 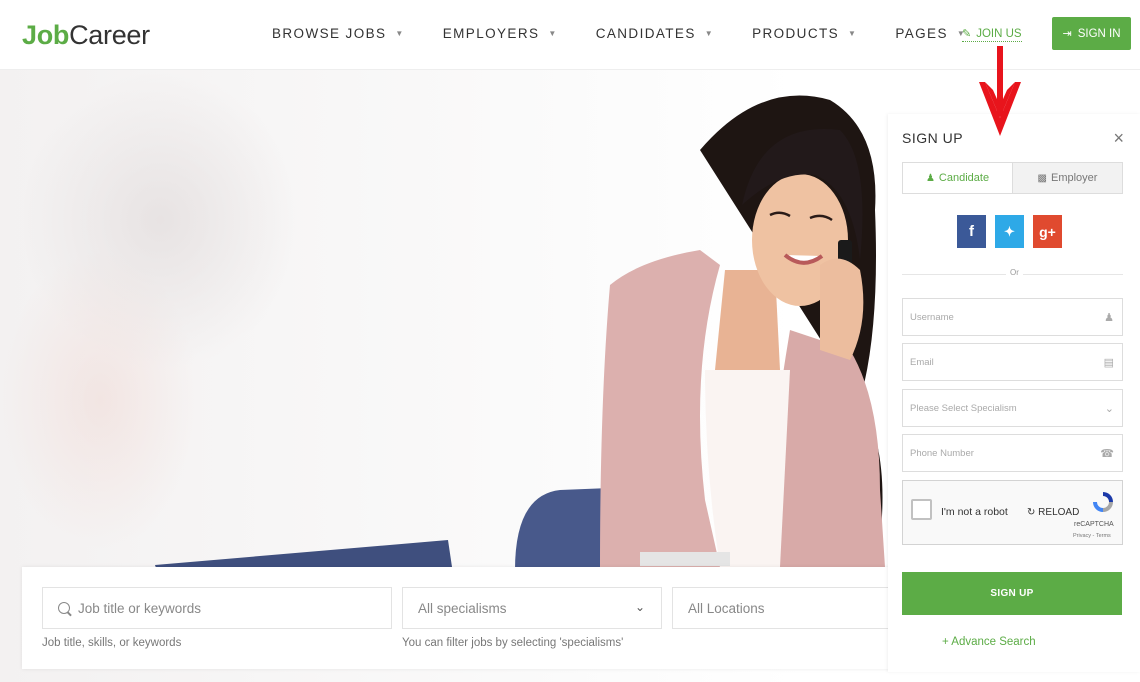 I want to click on tab-label: Candidate, so click(x=964, y=178).